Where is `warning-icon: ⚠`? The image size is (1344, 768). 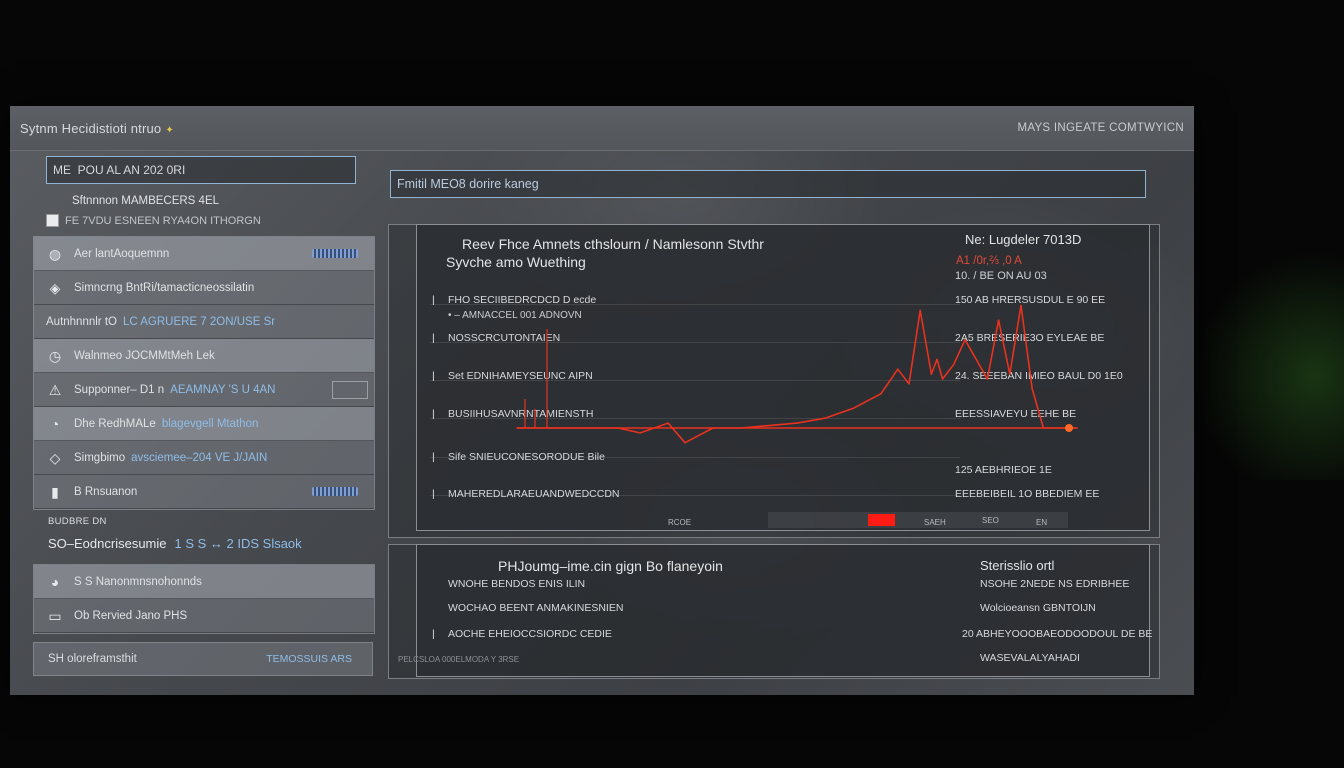 warning-icon: ⚠ is located at coordinates (55, 389).